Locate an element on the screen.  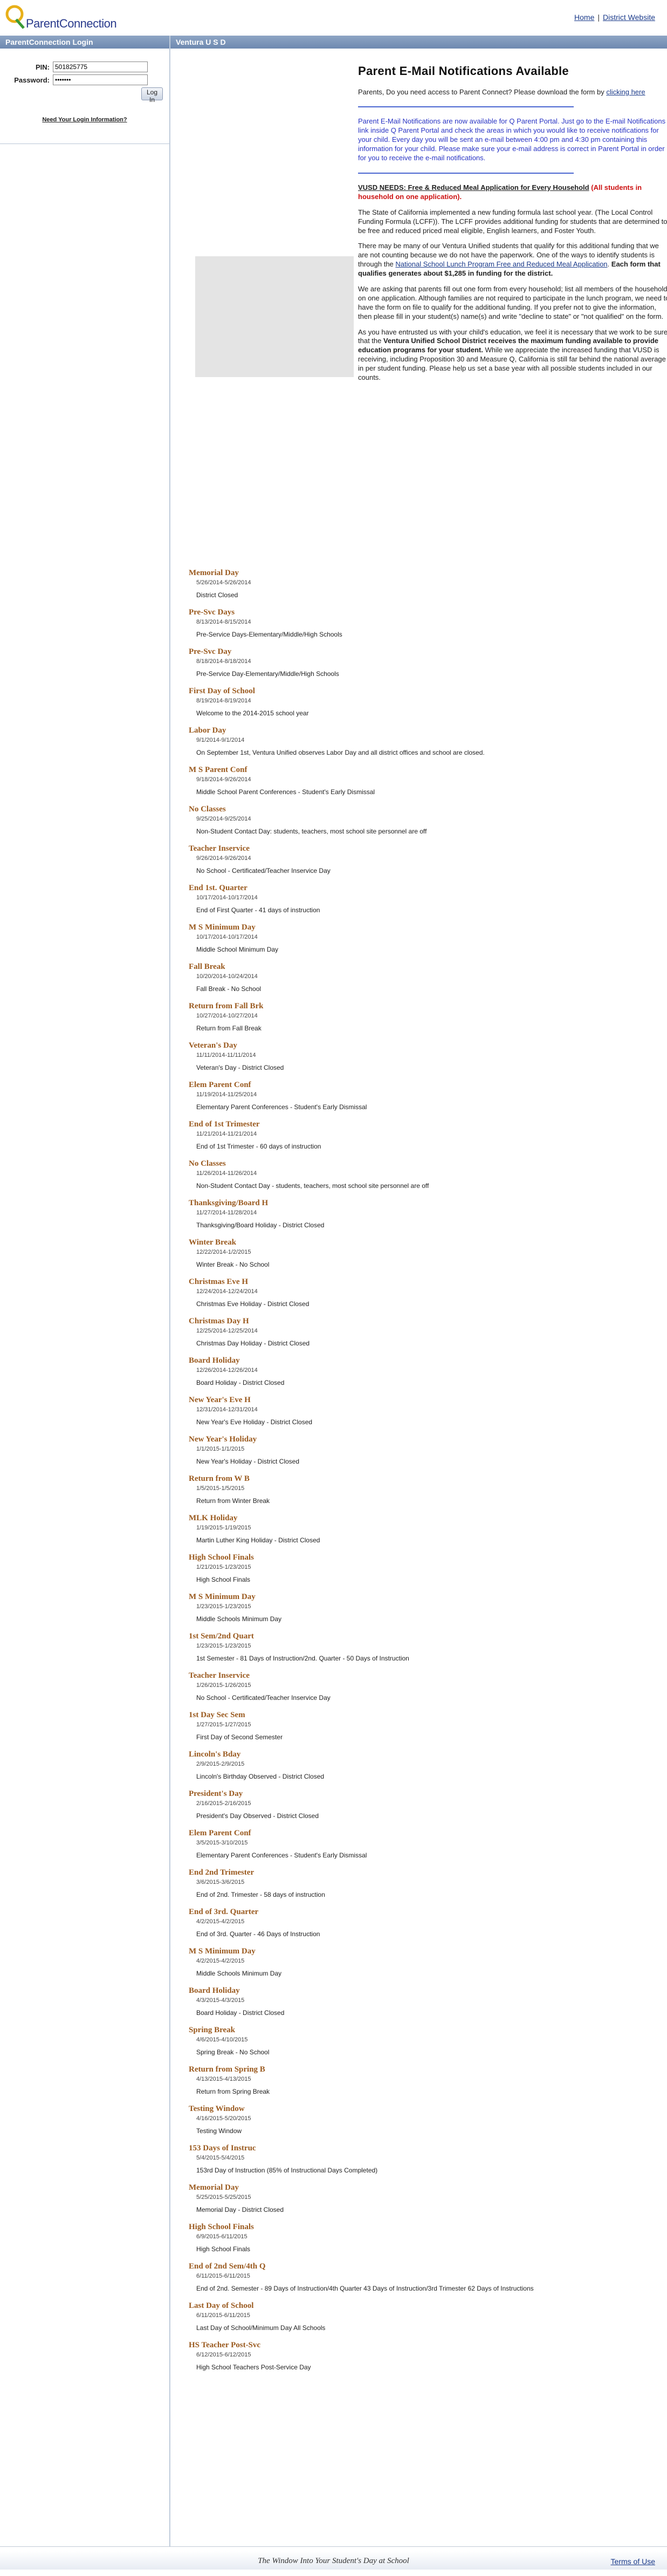
event-title: End of 2nd Sem/4th Q is located at coordinates (227, 2266).